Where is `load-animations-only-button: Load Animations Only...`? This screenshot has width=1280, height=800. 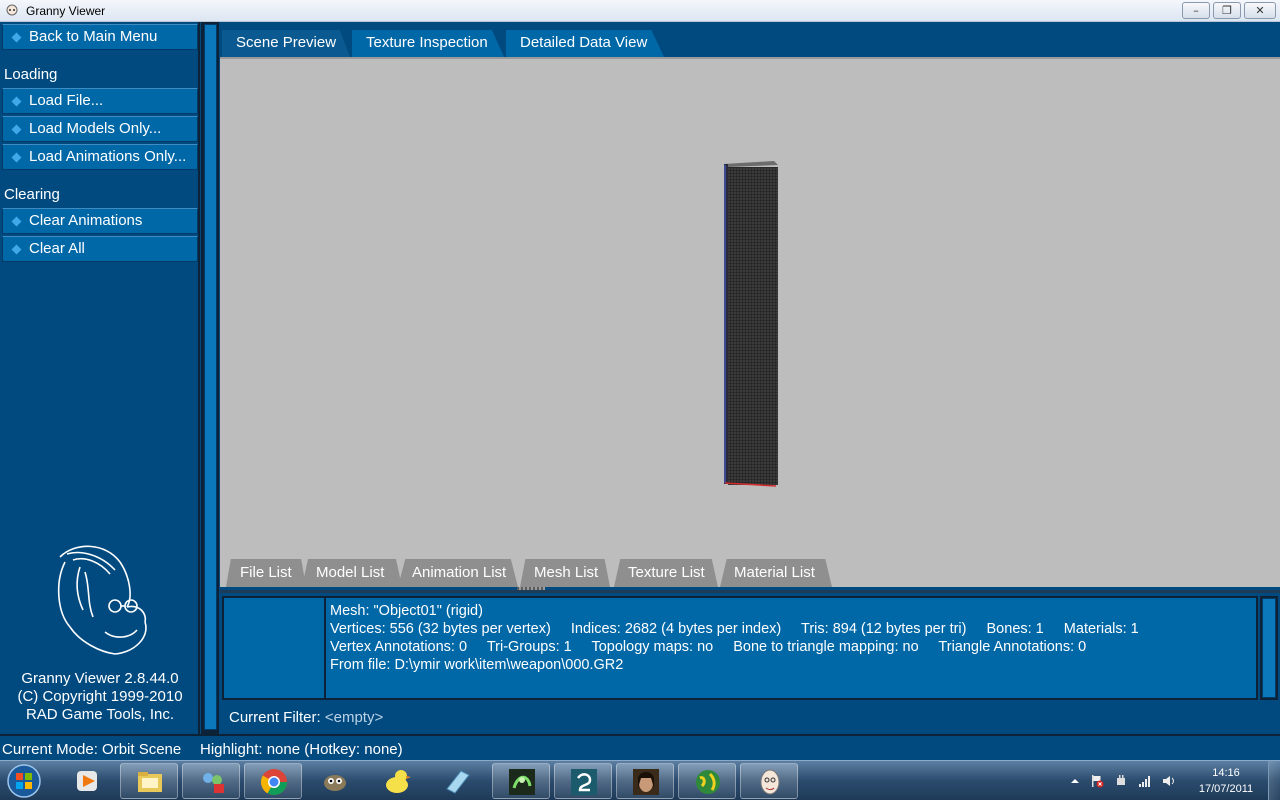 load-animations-only-button: Load Animations Only... is located at coordinates (100, 157).